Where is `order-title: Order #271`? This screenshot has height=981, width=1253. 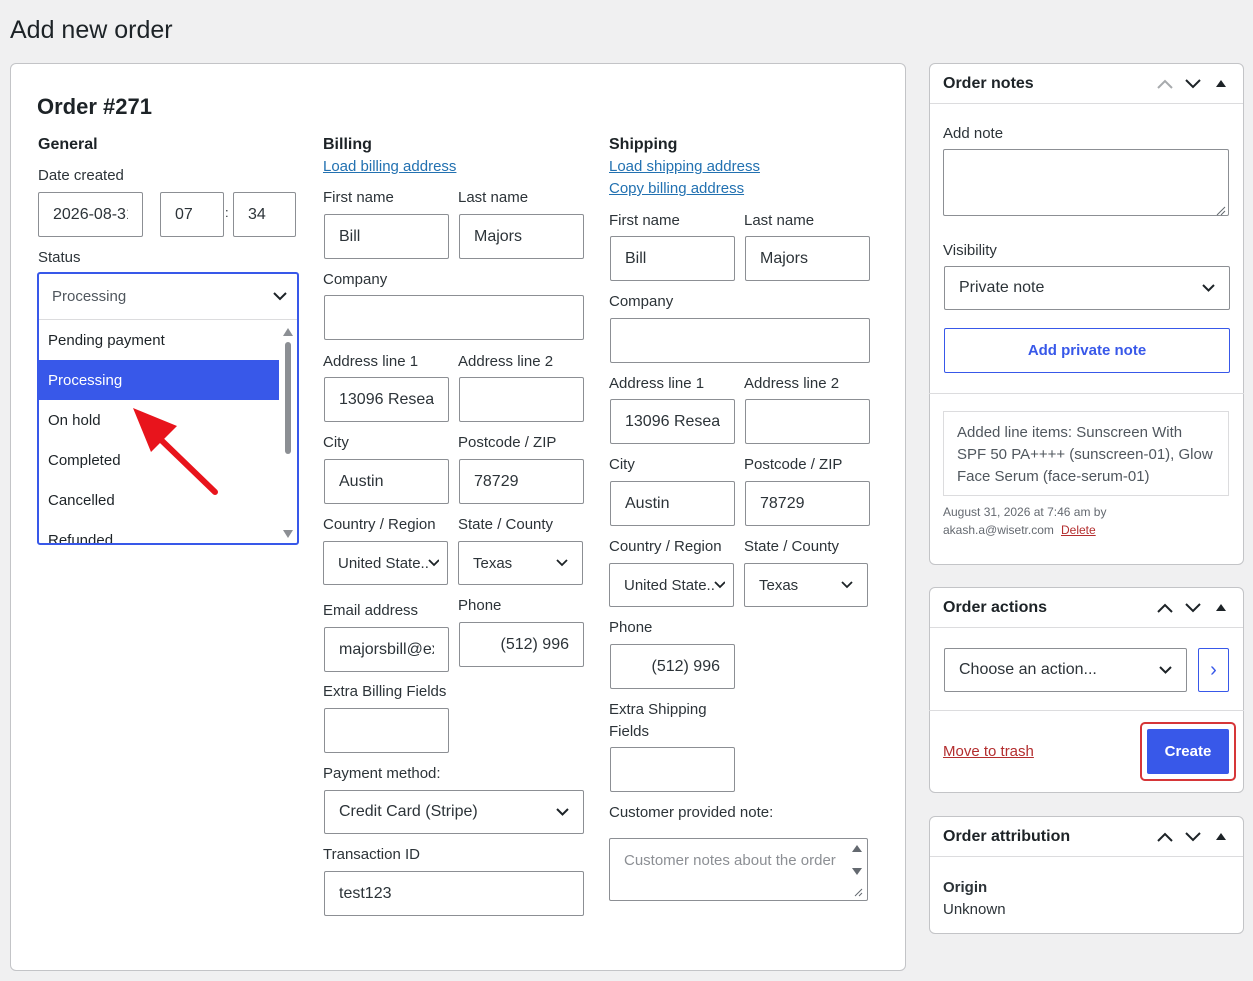 order-title: Order #271 is located at coordinates (94, 106).